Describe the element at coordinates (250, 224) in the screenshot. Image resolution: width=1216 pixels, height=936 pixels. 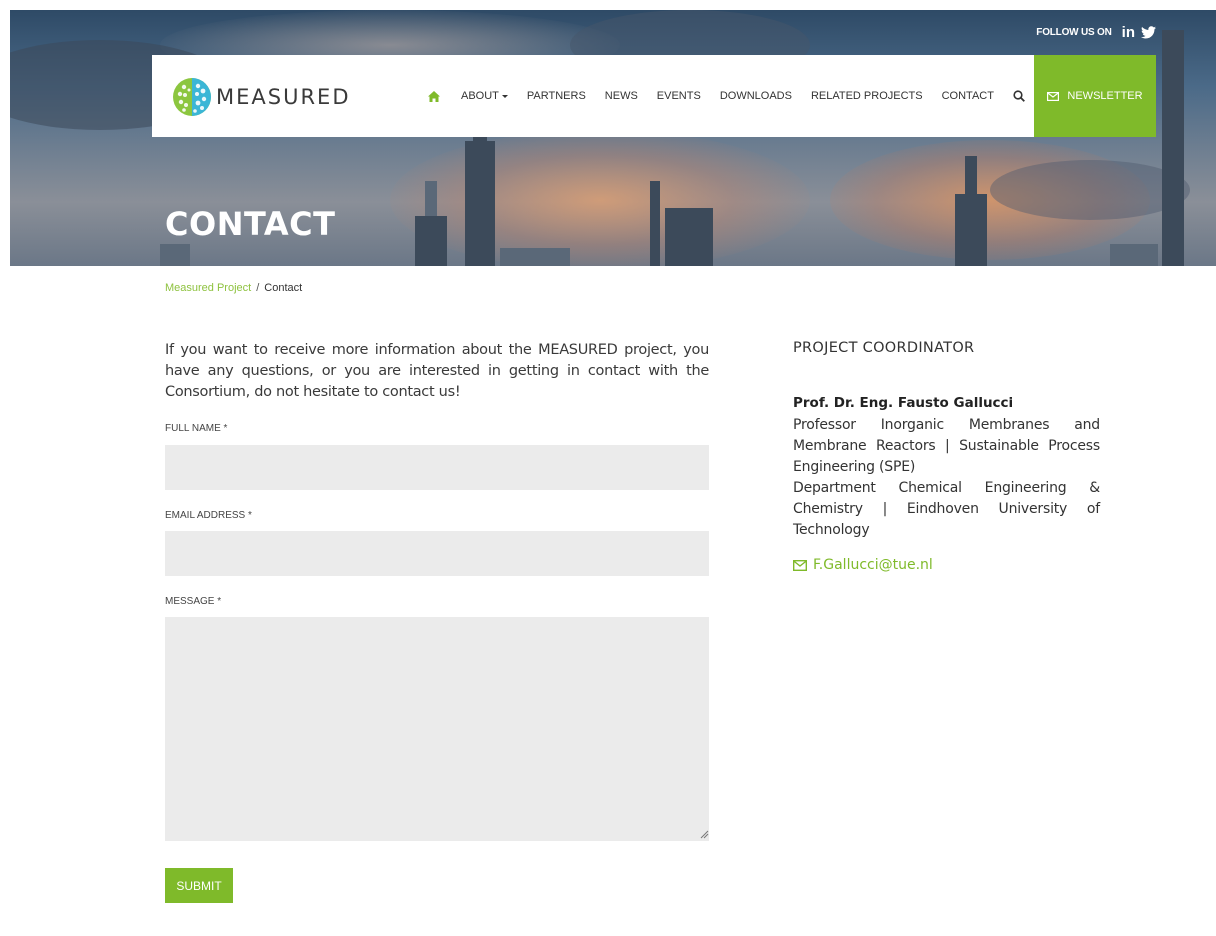
I see `page-title: CONTACT` at that location.